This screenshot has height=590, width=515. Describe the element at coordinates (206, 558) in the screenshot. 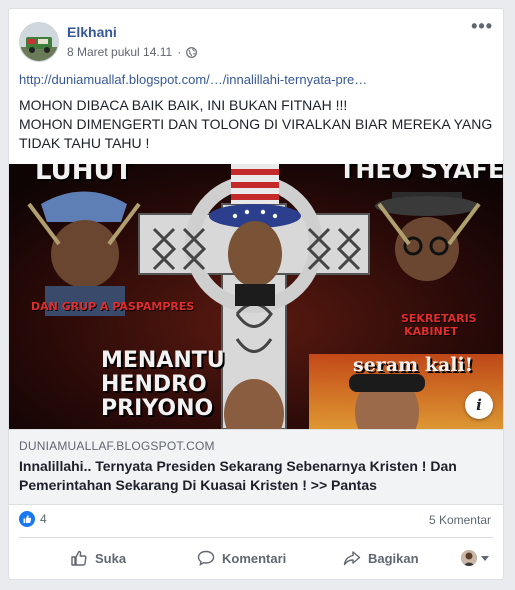

I see `comment-icon` at that location.